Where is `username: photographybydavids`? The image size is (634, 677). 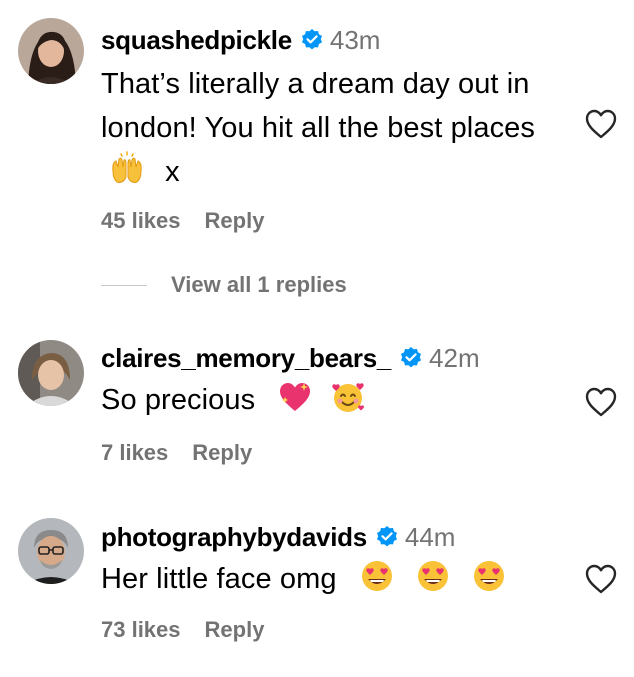 username: photographybydavids is located at coordinates (234, 537).